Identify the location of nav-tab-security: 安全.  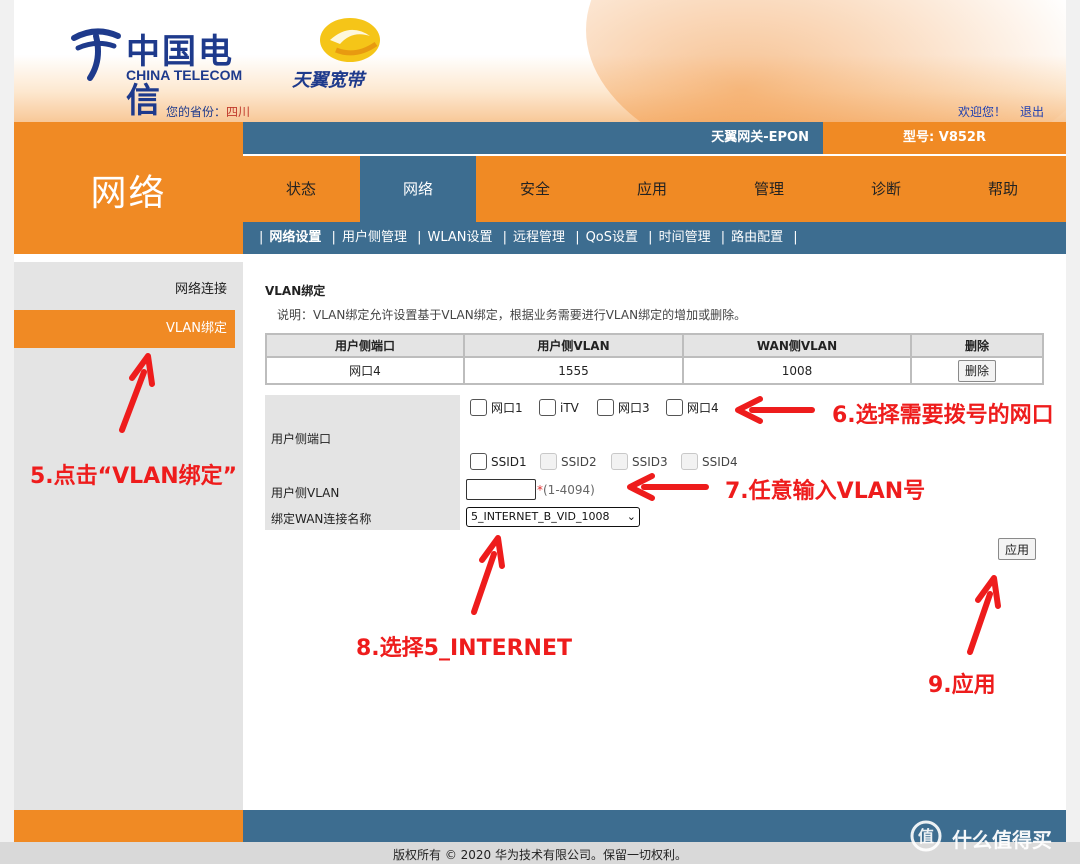
(535, 189).